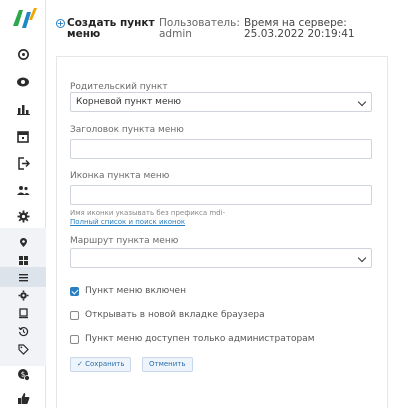  What do you see at coordinates (221, 195) in the screenshot?
I see `icon-input` at bounding box center [221, 195].